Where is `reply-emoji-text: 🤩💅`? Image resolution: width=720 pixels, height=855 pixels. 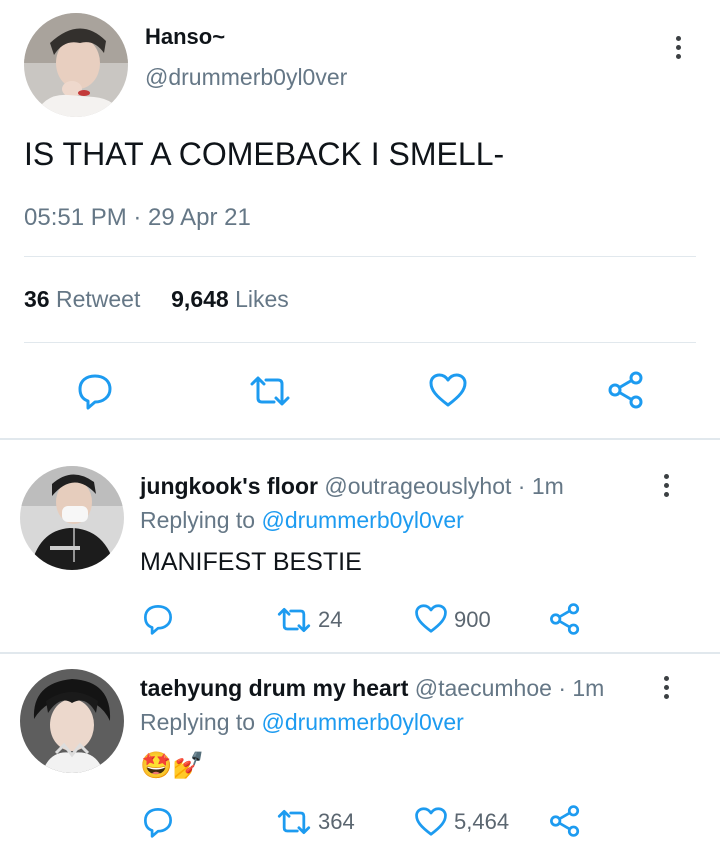
reply-emoji-text: 🤩💅 is located at coordinates (172, 765).